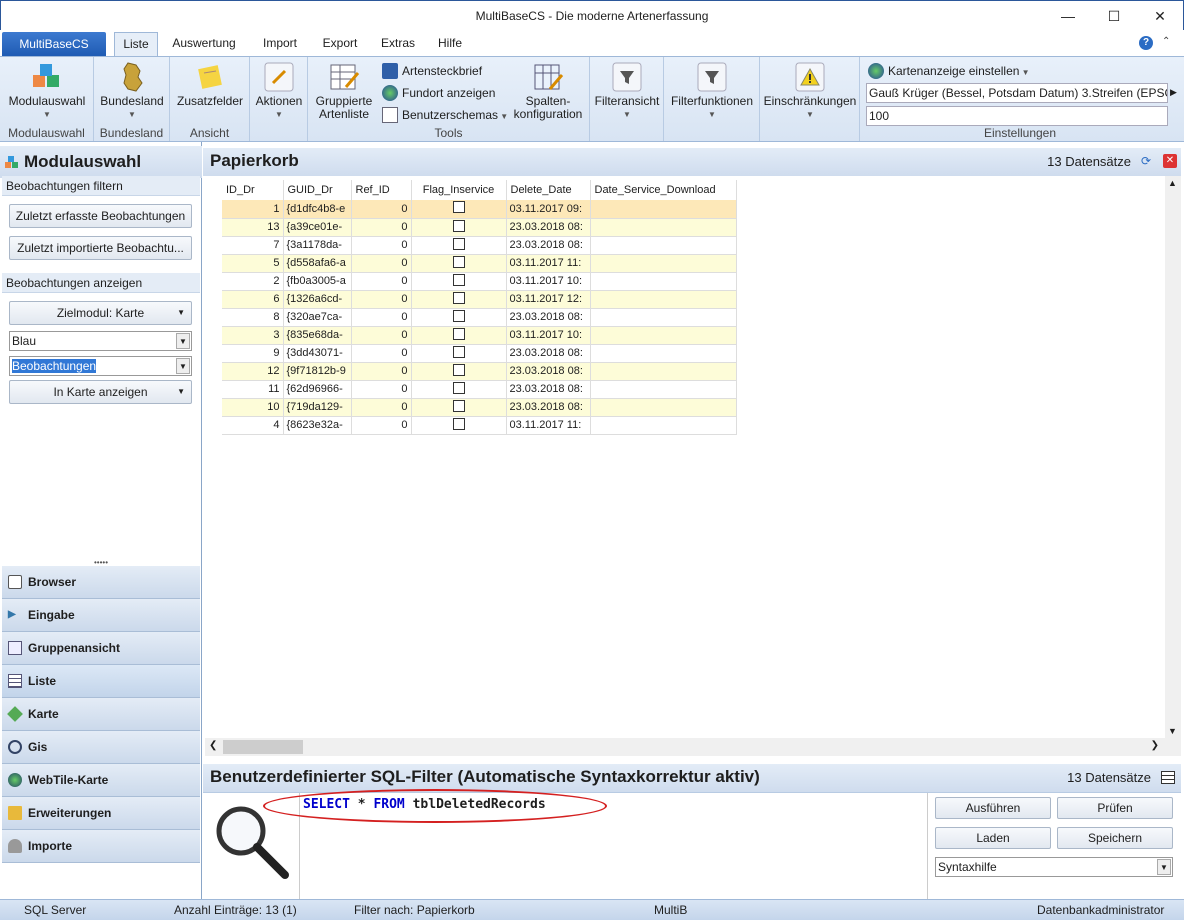 Image resolution: width=1184 pixels, height=920 pixels. What do you see at coordinates (1146, 43) in the screenshot?
I see `help-icon: ?` at bounding box center [1146, 43].